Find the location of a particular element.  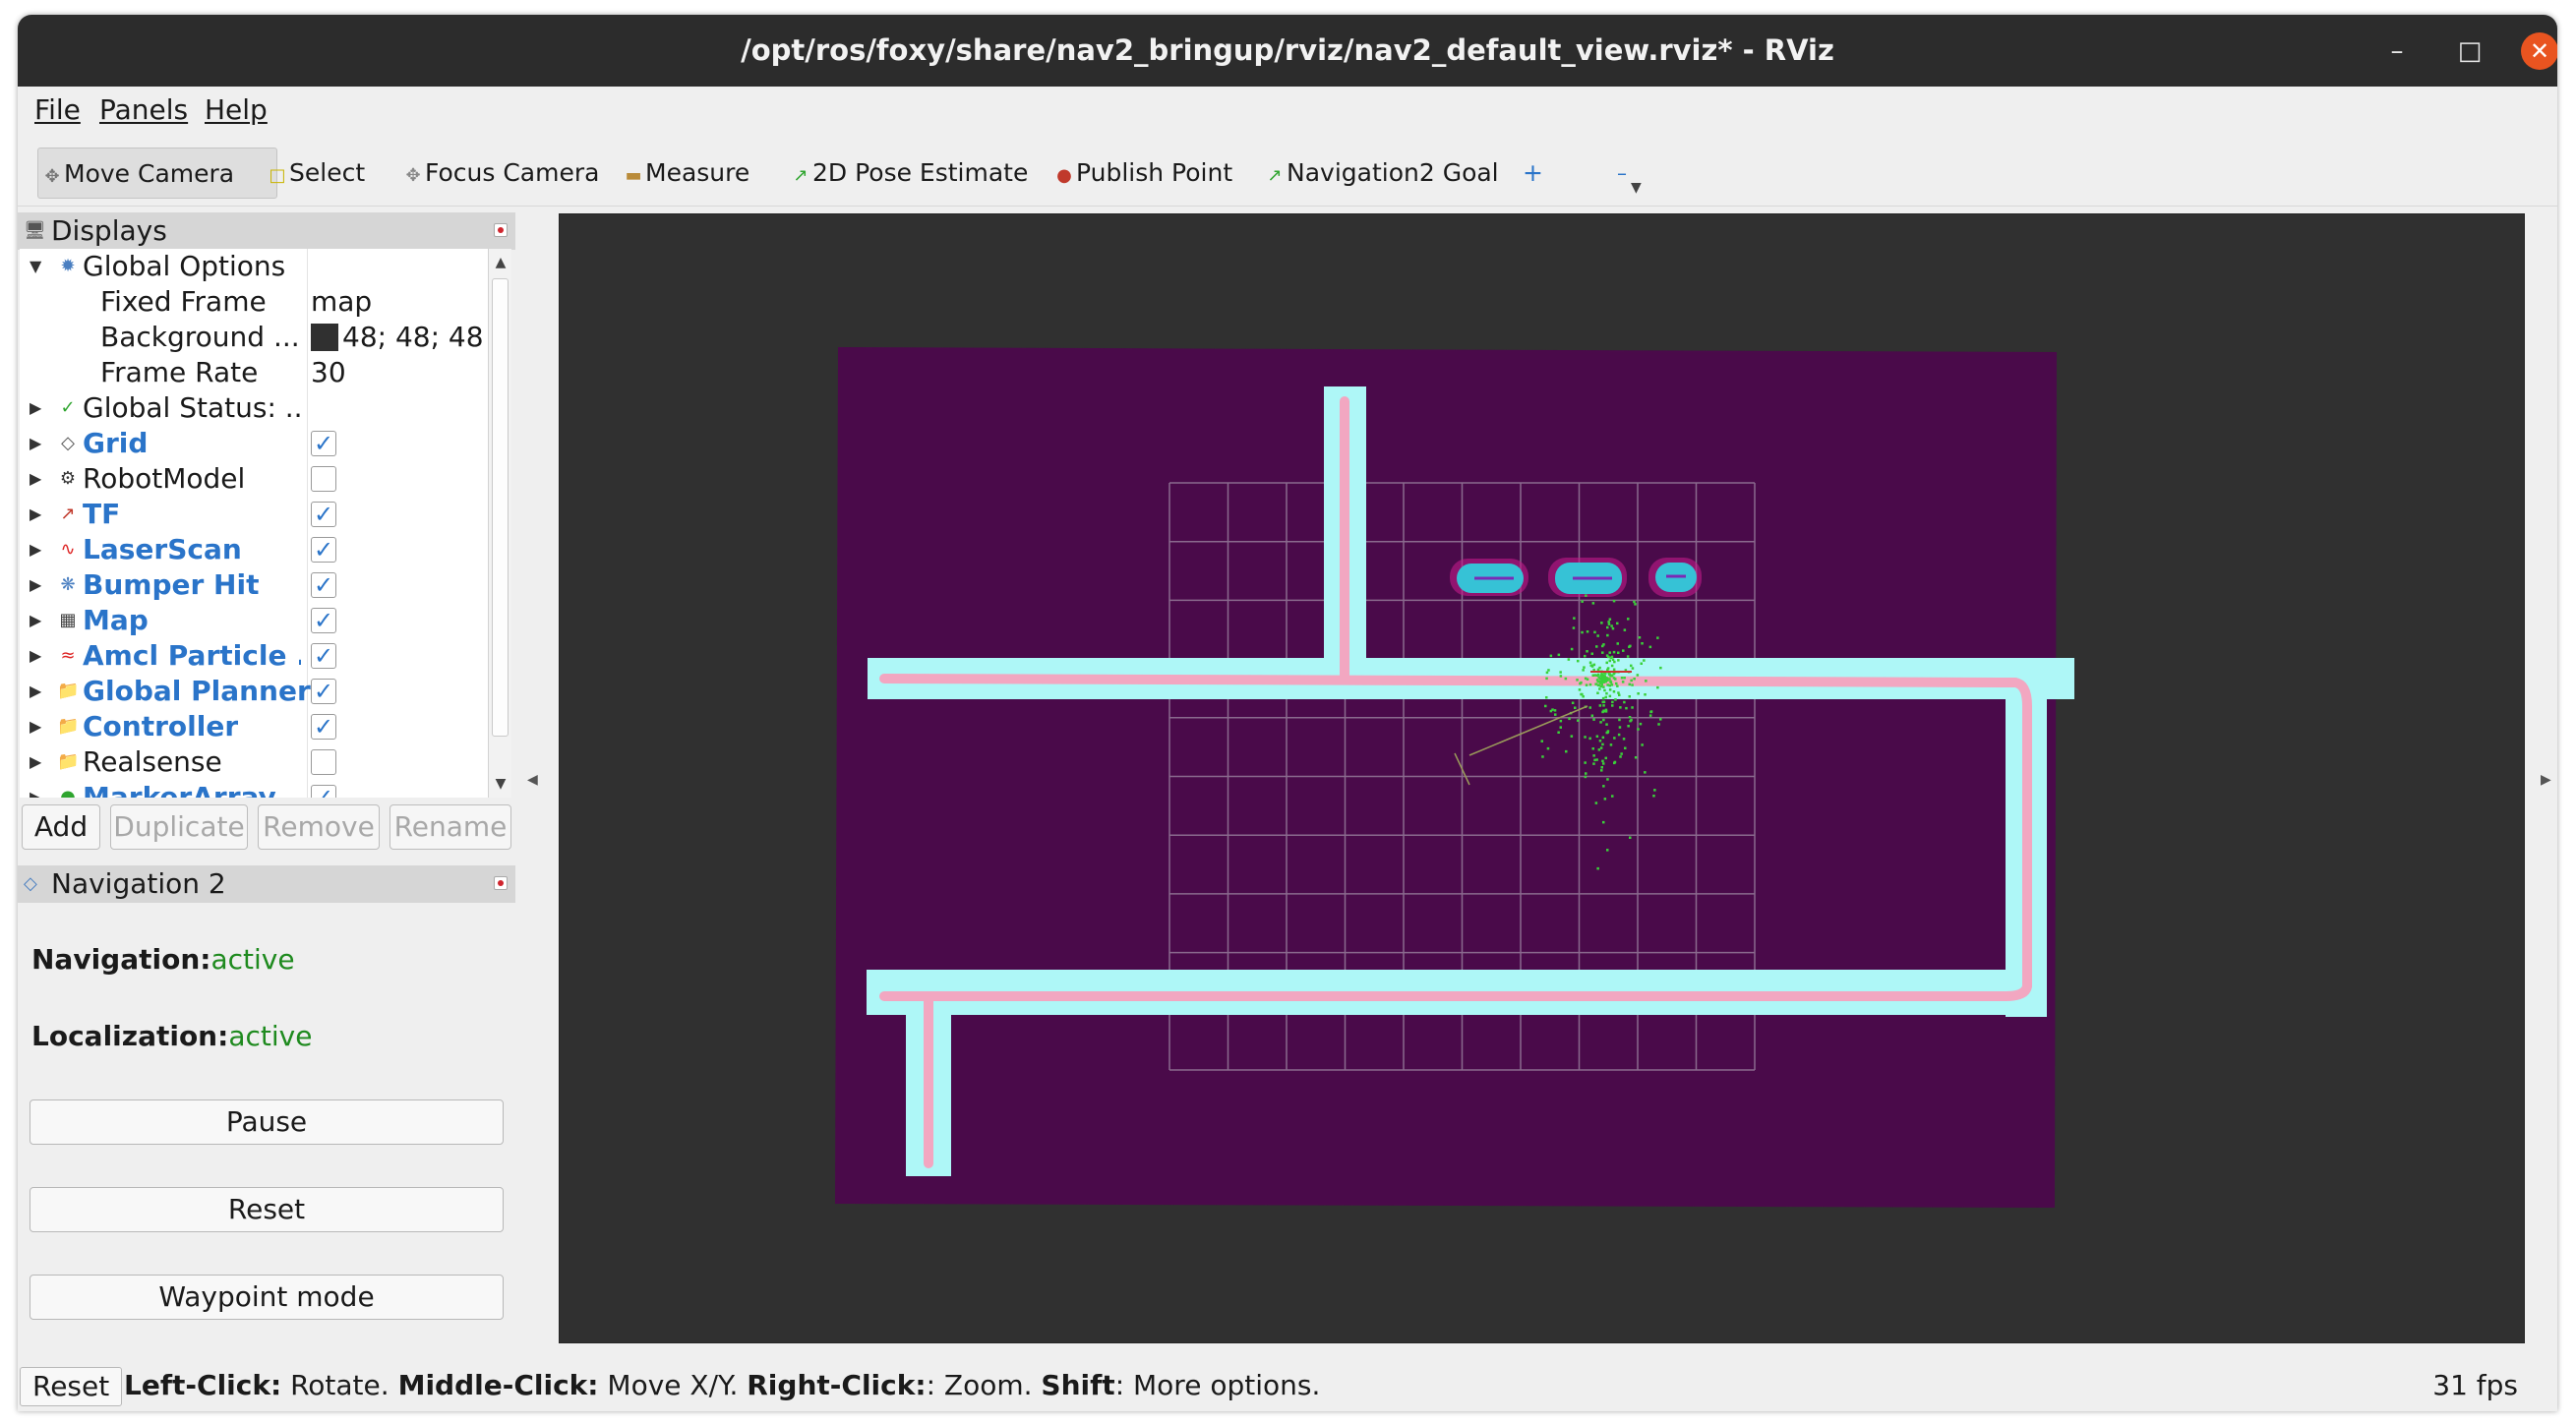

rename-button: Rename is located at coordinates (450, 827).